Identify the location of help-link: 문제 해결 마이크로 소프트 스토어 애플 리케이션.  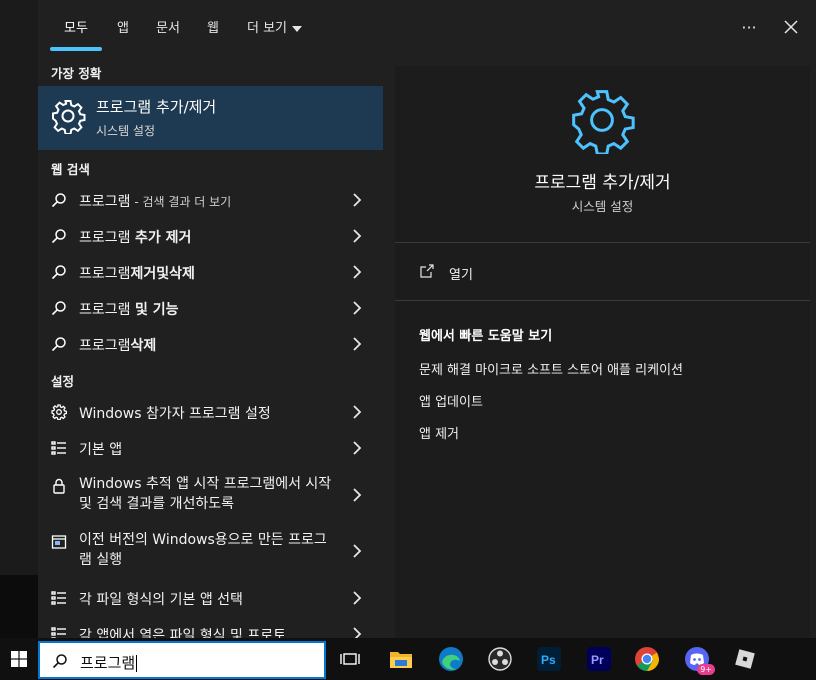
(551, 368).